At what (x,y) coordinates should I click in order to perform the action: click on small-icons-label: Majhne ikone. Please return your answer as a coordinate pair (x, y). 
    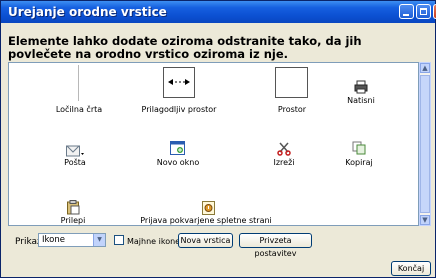
    Looking at the image, I should click on (153, 241).